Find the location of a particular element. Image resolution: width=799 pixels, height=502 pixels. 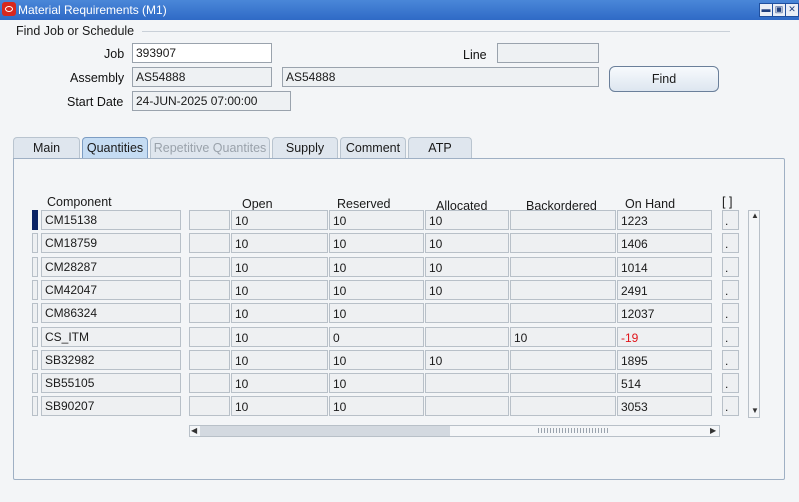

on-hand-cell: 1223 is located at coordinates (664, 220).